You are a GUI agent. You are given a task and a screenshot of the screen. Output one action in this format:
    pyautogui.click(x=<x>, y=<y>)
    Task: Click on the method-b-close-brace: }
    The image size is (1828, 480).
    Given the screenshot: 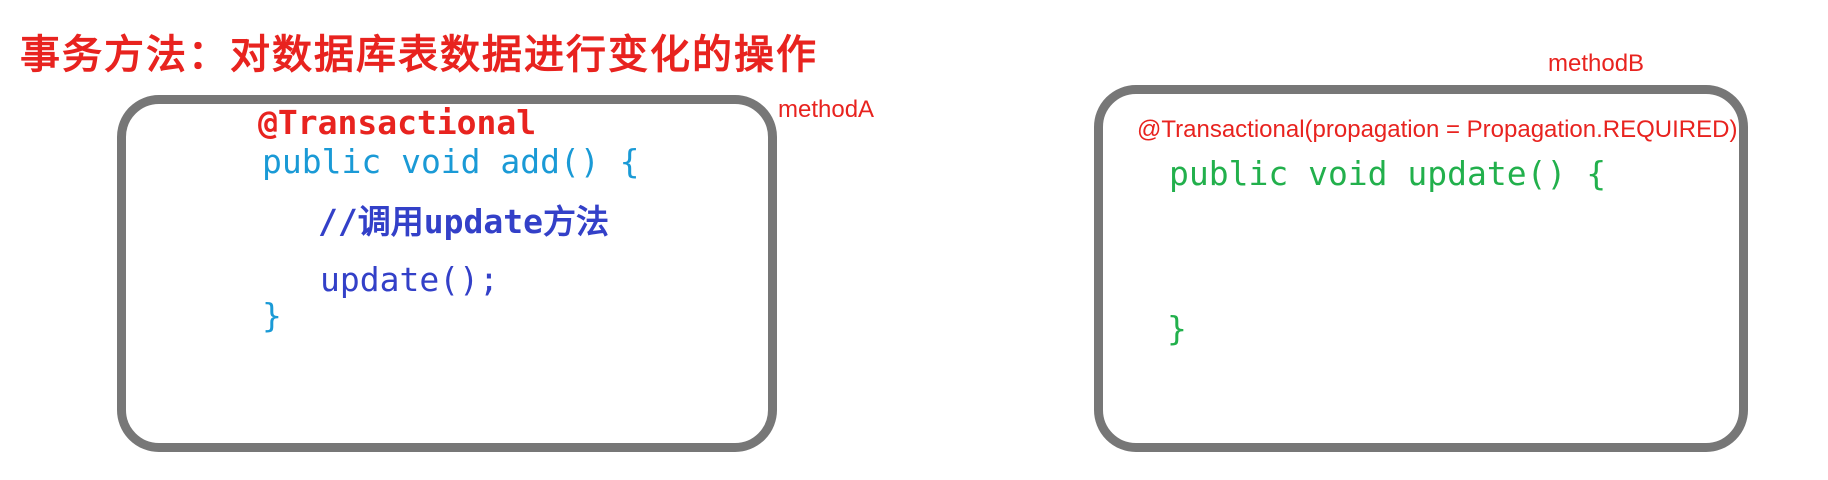 What is the action you would take?
    pyautogui.click(x=1177, y=328)
    